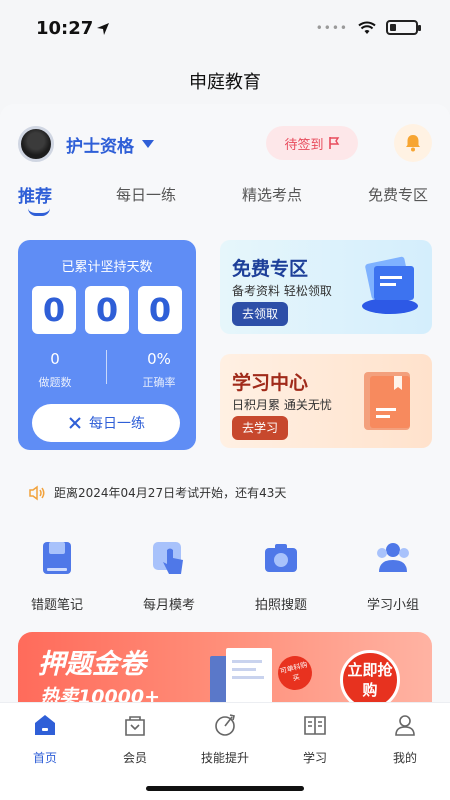  I want to click on tabbar-member: 会员, so click(135, 738).